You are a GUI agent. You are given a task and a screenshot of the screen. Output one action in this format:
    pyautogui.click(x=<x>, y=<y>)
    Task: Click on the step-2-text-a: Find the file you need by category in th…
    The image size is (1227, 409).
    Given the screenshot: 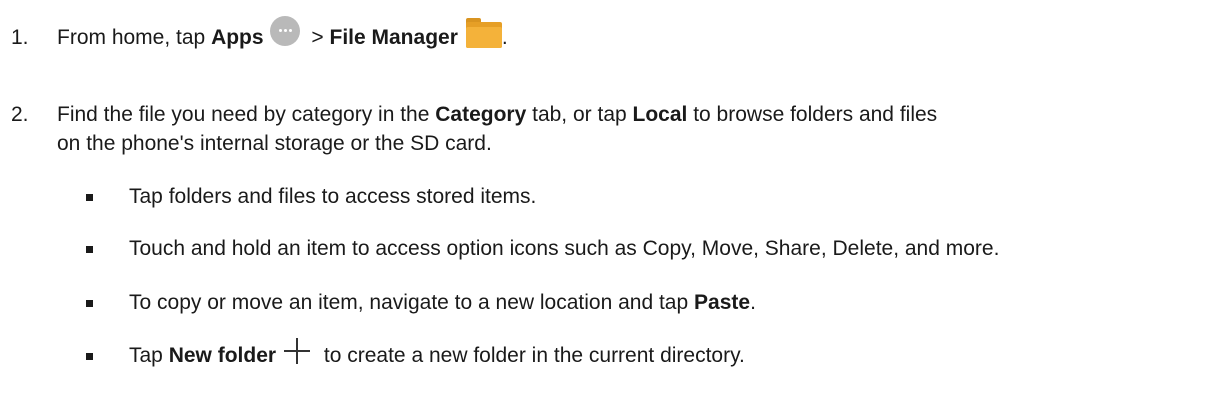 What is the action you would take?
    pyautogui.click(x=246, y=114)
    